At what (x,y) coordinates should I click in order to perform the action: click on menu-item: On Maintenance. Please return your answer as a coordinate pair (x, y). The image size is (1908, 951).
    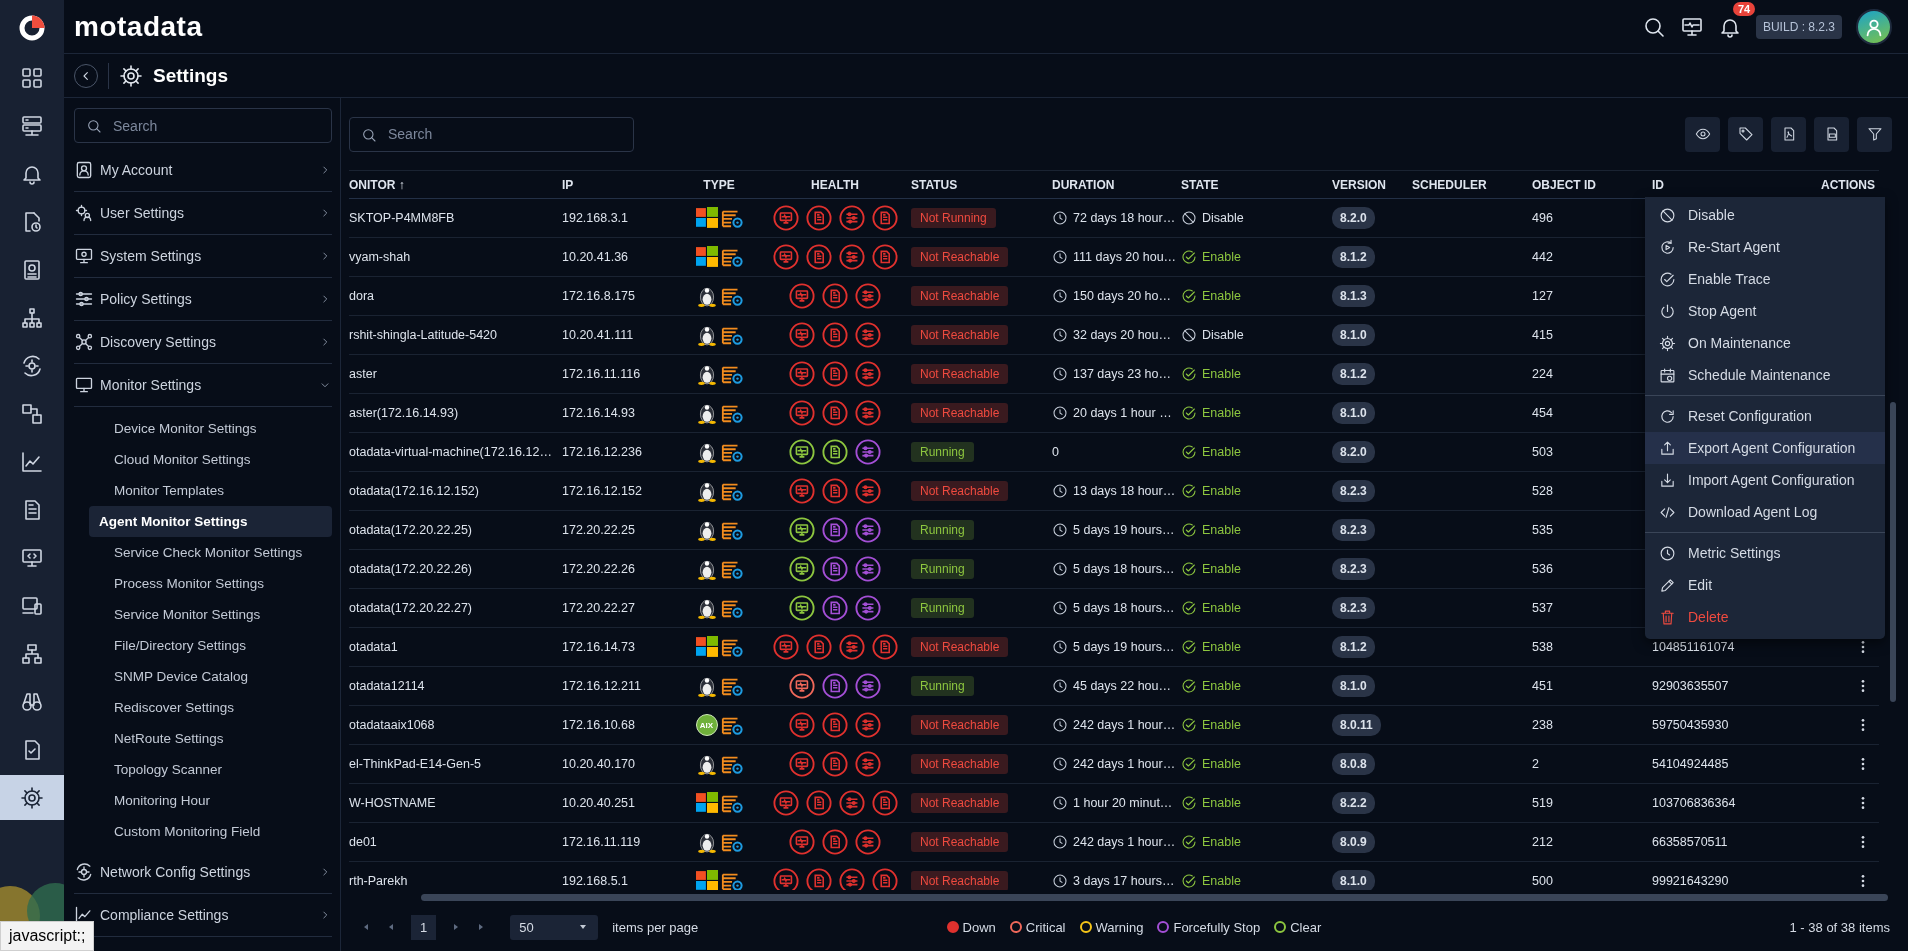
    Looking at the image, I should click on (1765, 343).